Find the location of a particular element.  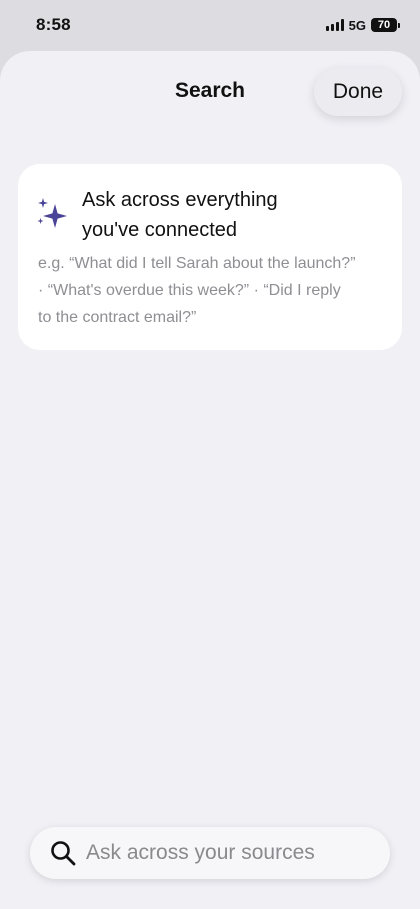

sparkle-icon is located at coordinates (52, 213).